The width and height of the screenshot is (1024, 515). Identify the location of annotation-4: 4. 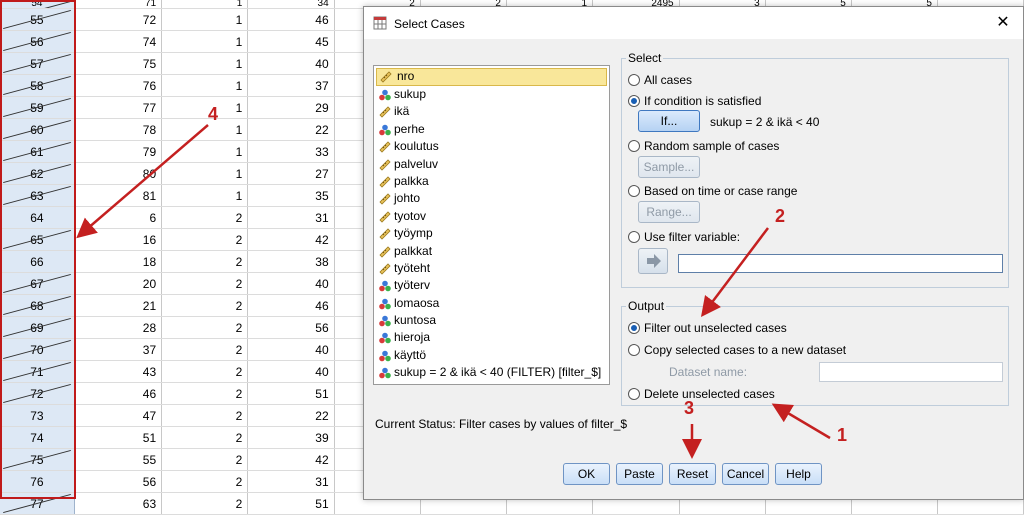
(213, 114).